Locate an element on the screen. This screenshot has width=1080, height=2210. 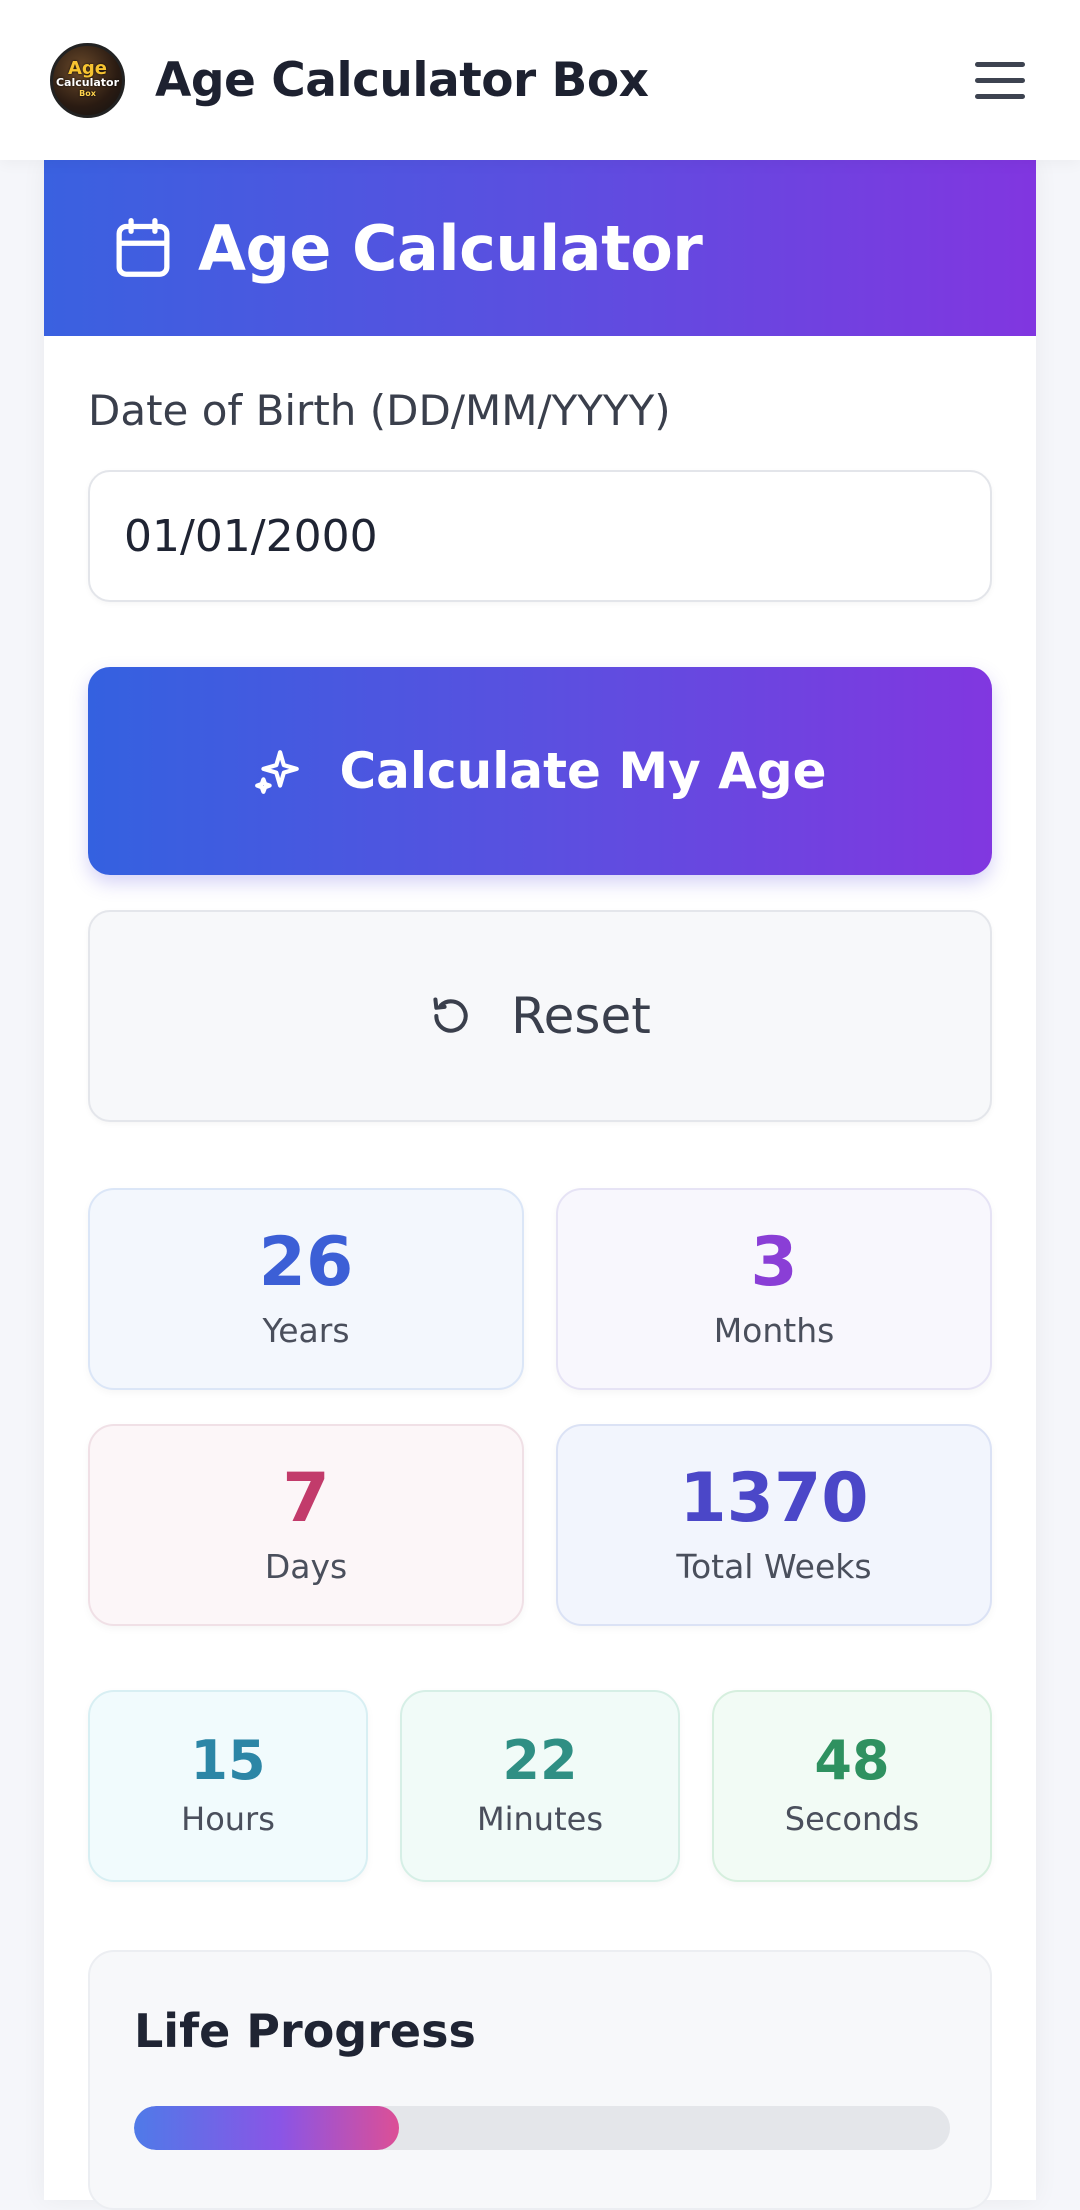
reset-icon is located at coordinates (450, 1015).